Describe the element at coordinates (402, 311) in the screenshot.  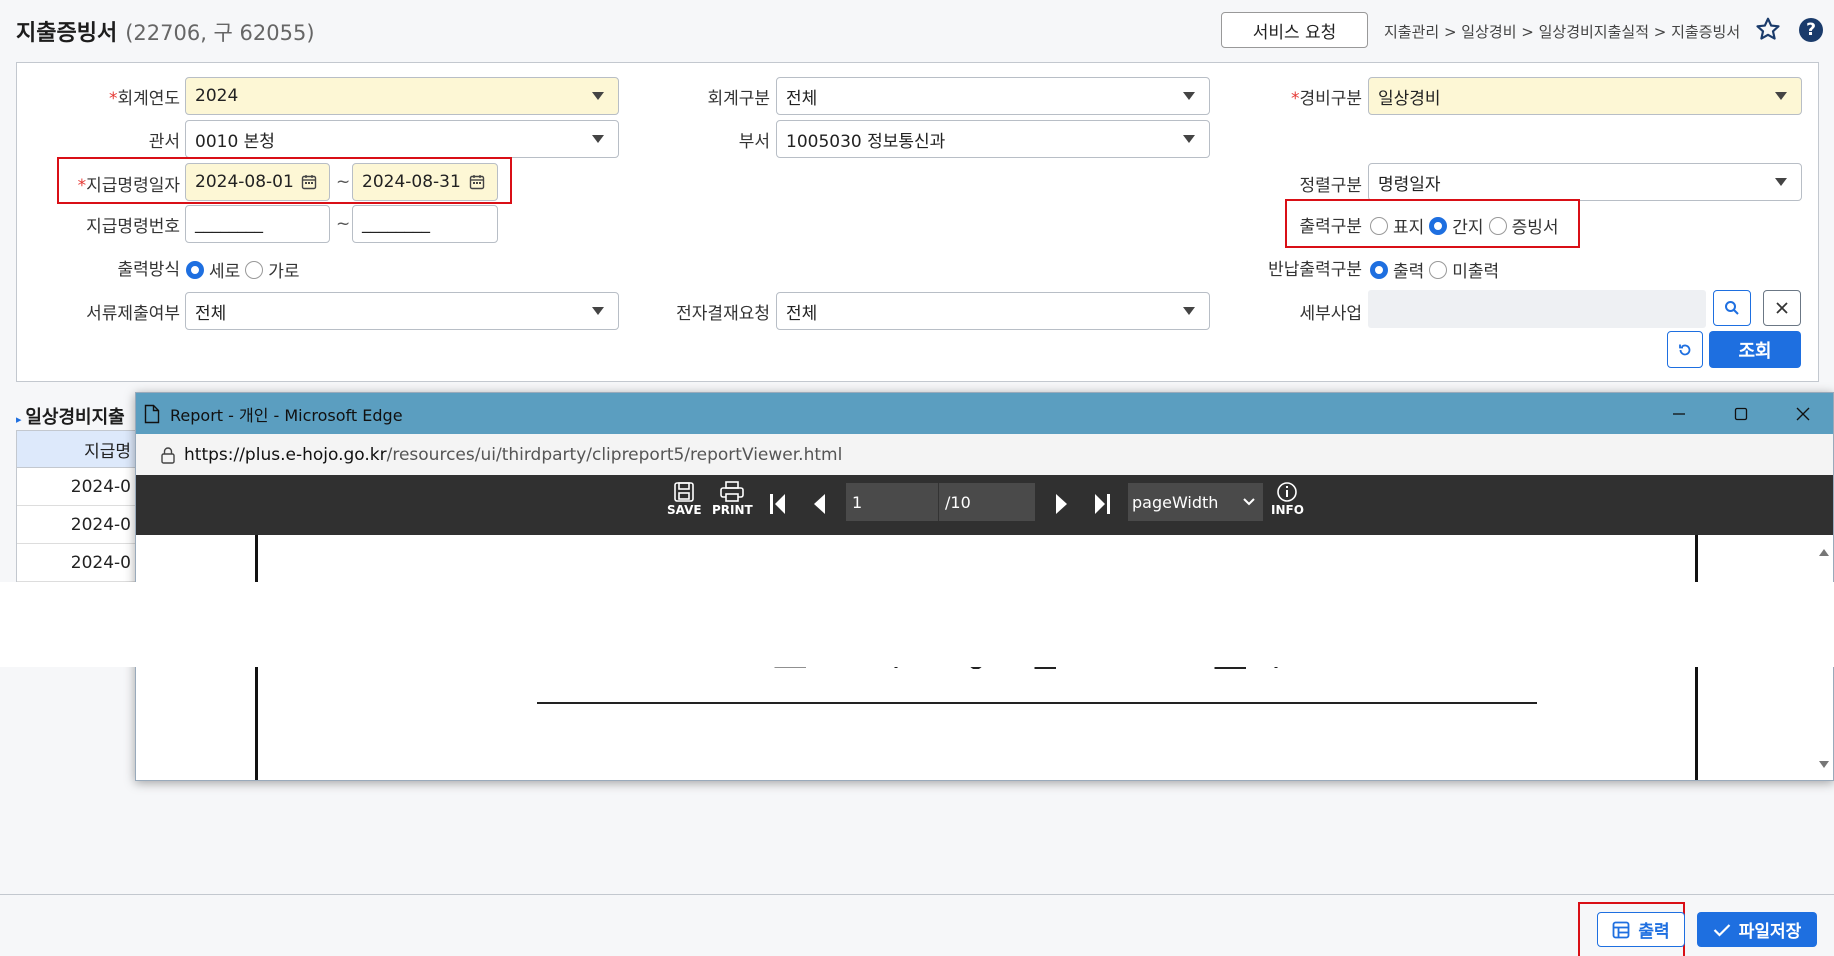
I see `doc-submit-select: 전체` at that location.